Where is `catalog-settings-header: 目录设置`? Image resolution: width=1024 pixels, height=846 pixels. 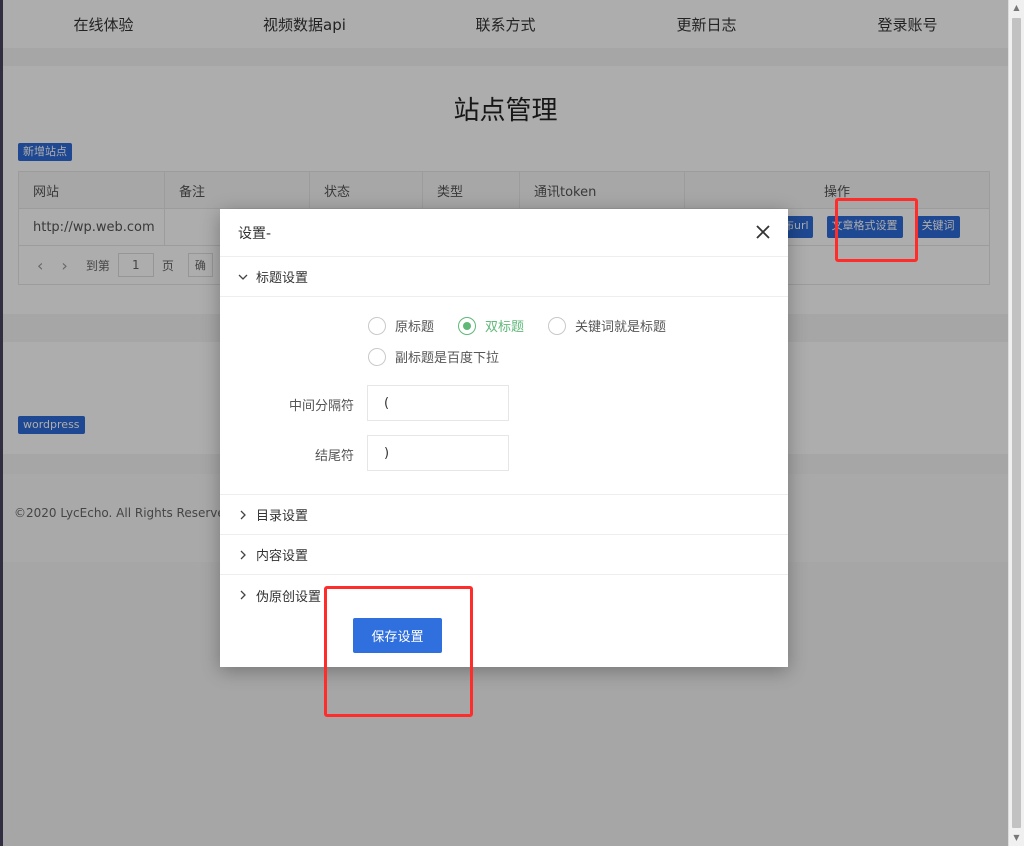
catalog-settings-header: 目录设置 is located at coordinates (504, 515).